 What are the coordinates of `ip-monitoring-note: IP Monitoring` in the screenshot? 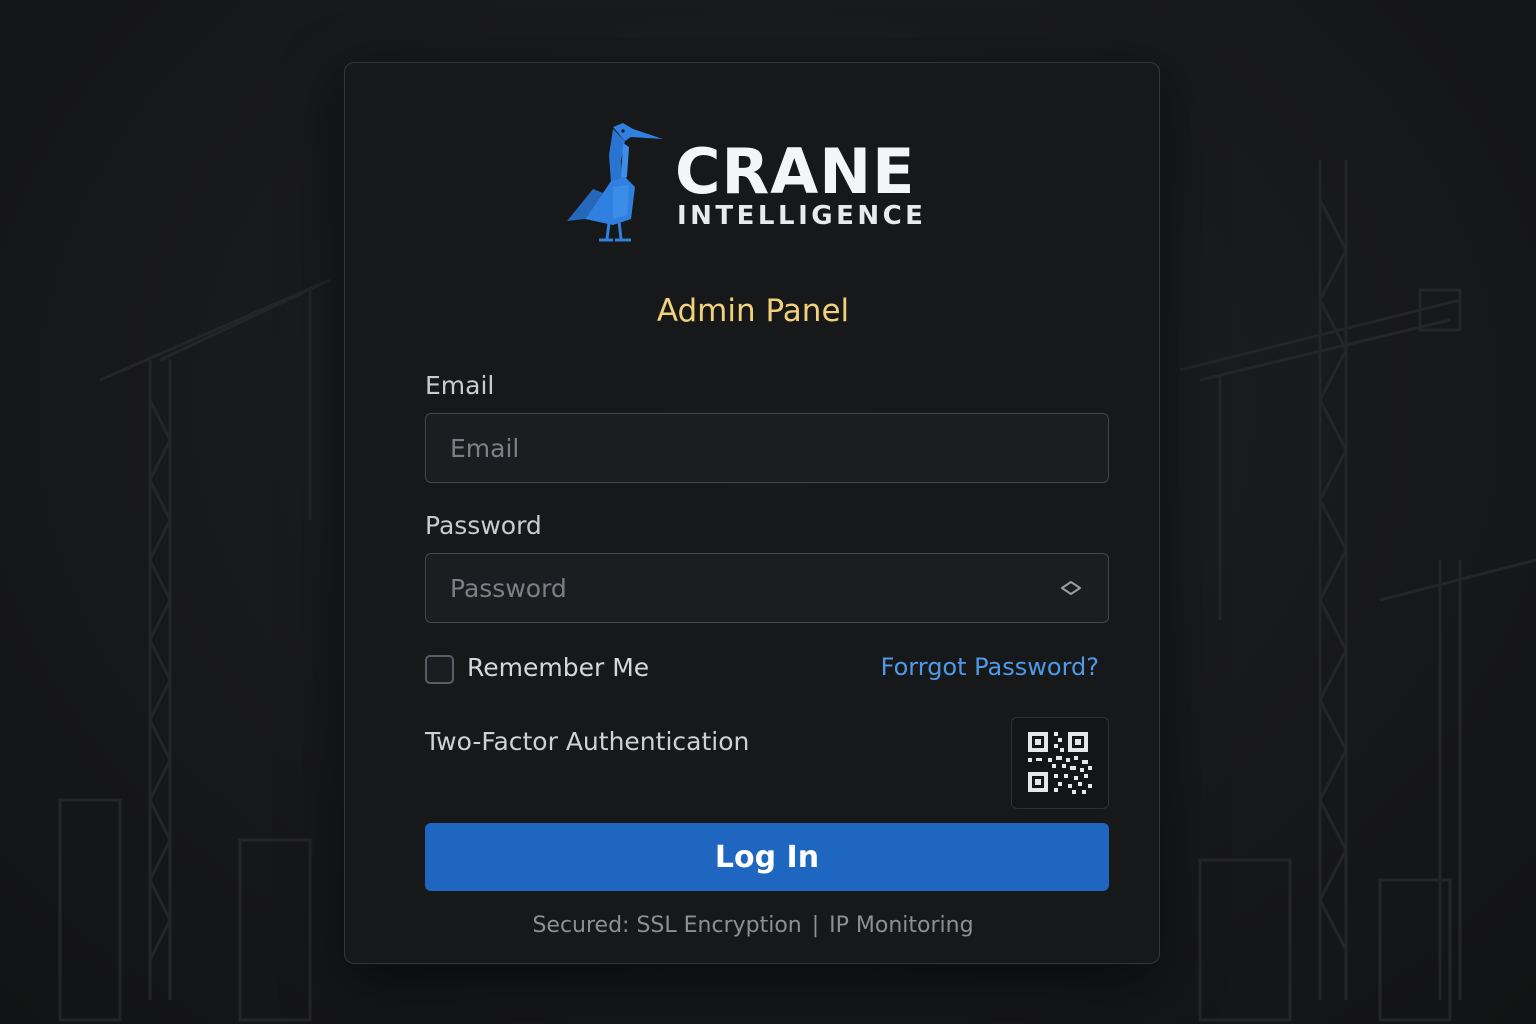 It's located at (901, 925).